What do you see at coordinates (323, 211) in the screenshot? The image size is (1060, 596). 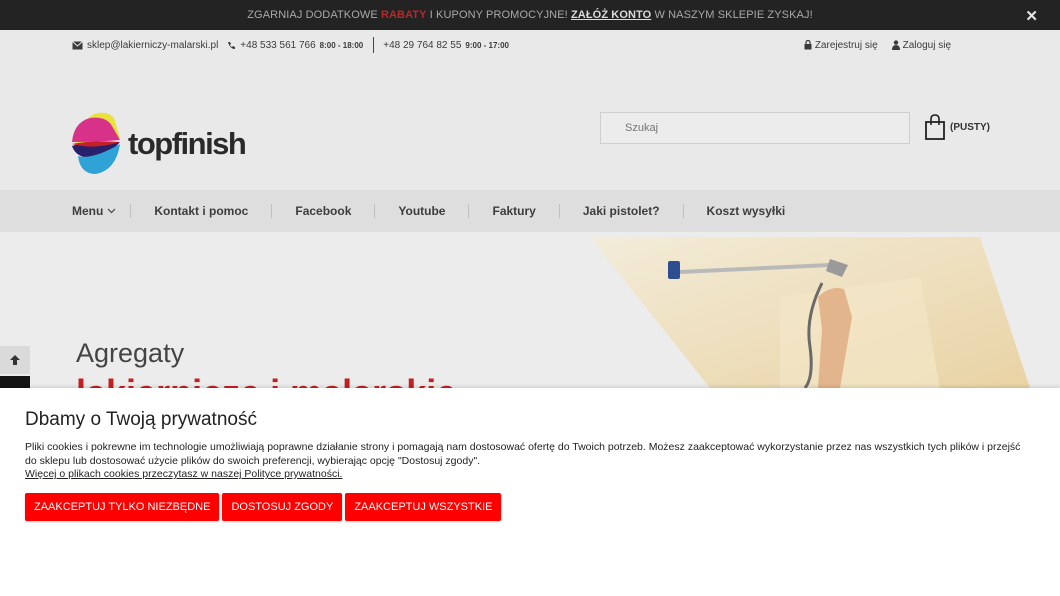 I see `nav-item-facebook: Facebook` at bounding box center [323, 211].